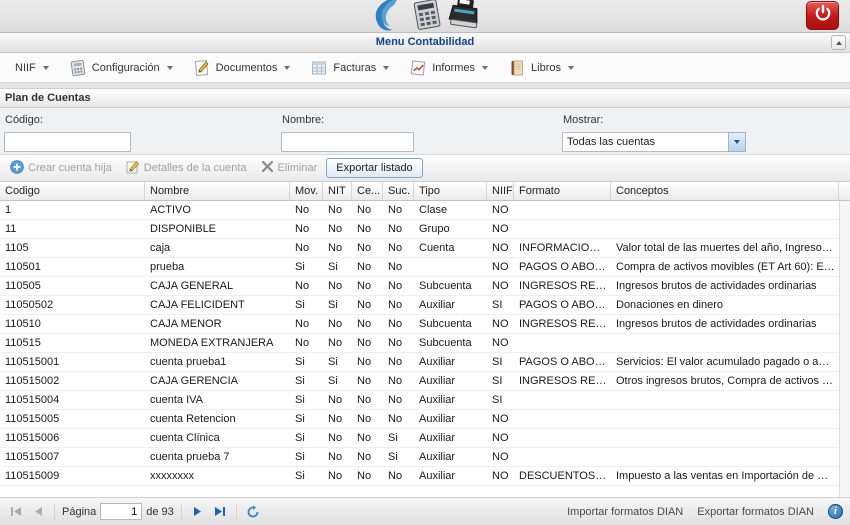 This screenshot has height=525, width=850. What do you see at coordinates (61, 168) in the screenshot?
I see `create-child-account-button: Crear cuenta hija` at bounding box center [61, 168].